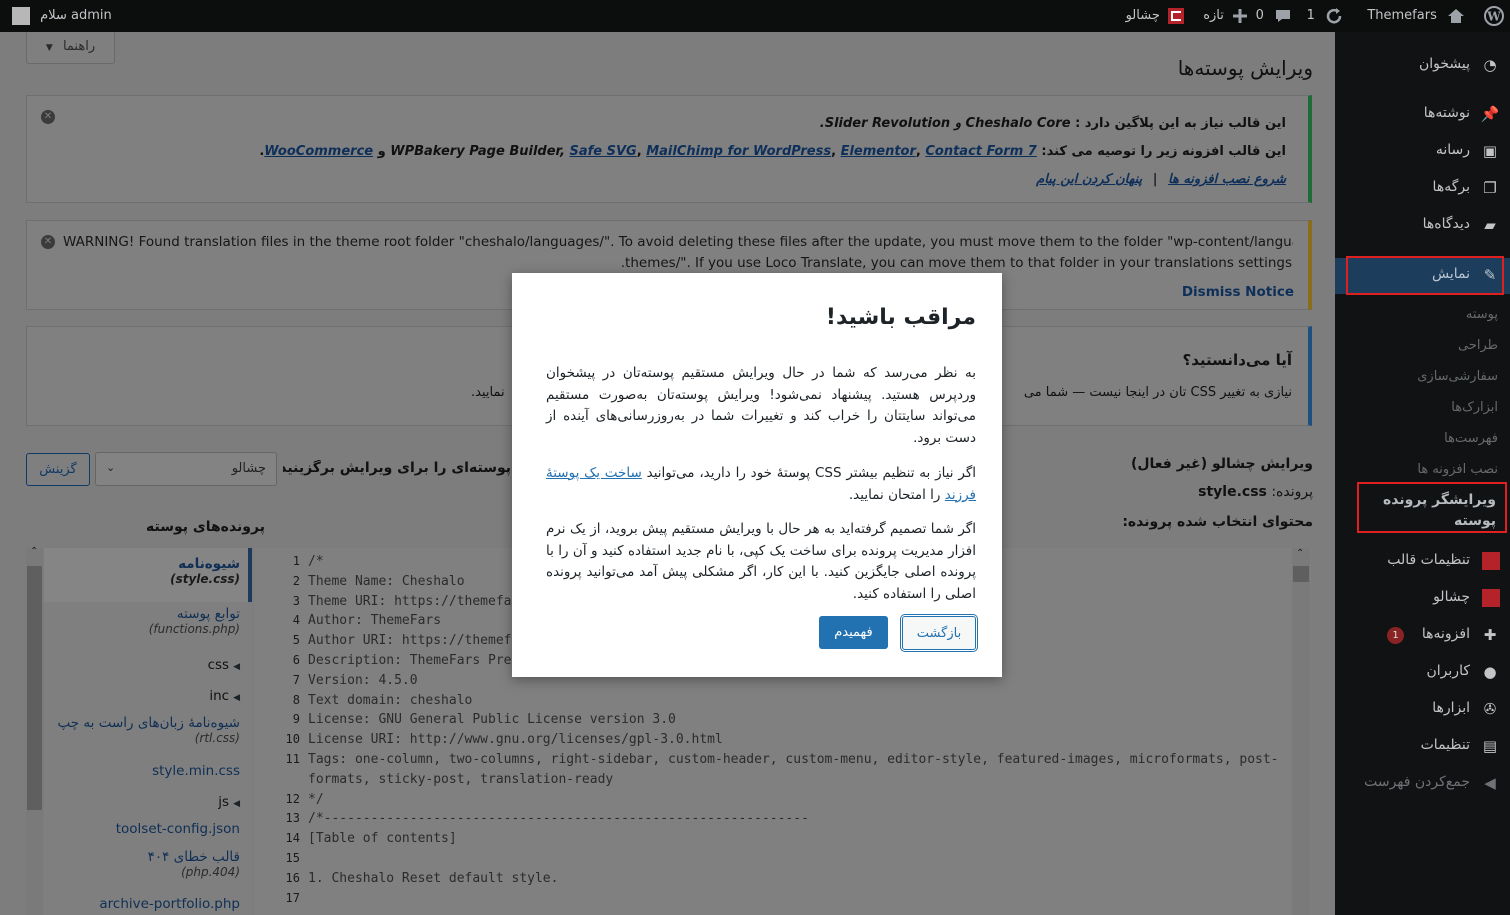 The height and width of the screenshot is (915, 1510). I want to click on comments-link: 0, so click(1274, 16).